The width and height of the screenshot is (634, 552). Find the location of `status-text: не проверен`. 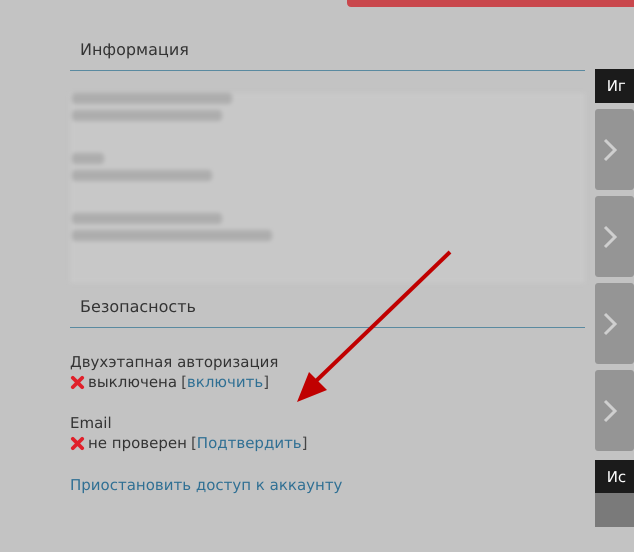

status-text: не проверен is located at coordinates (137, 443).